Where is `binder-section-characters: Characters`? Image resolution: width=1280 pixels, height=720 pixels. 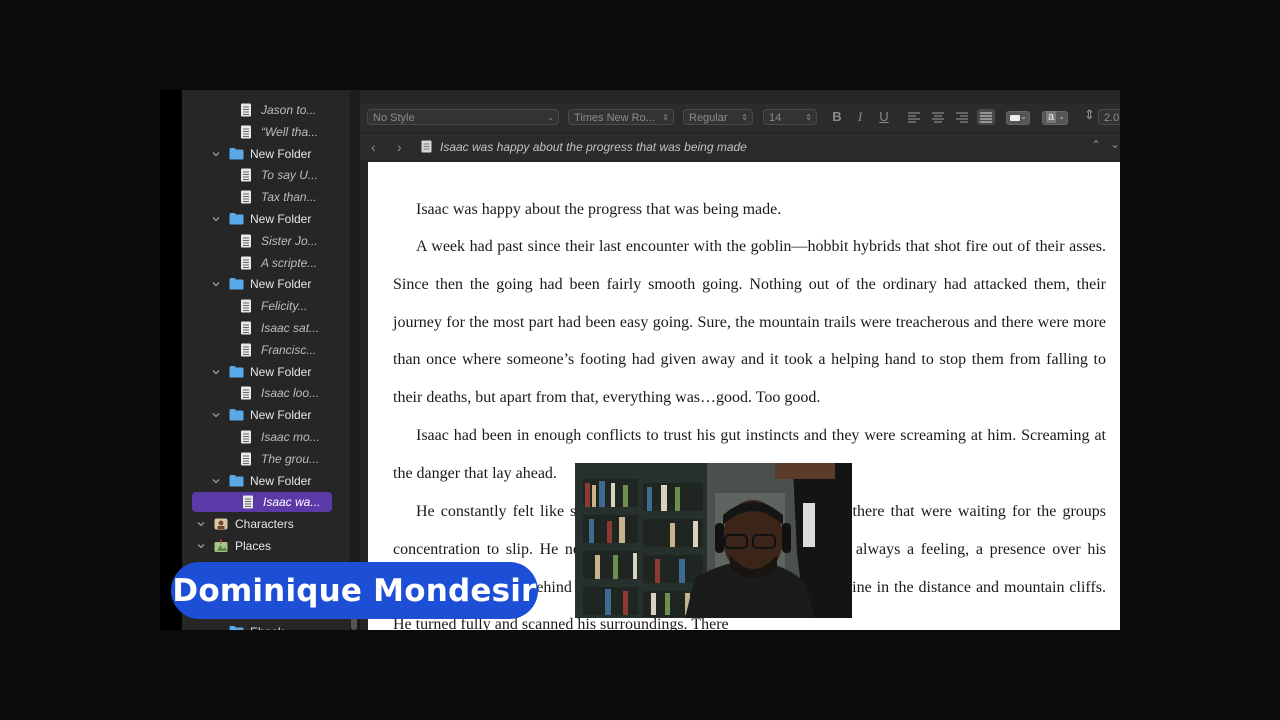
binder-section-characters: Characters is located at coordinates (271, 524).